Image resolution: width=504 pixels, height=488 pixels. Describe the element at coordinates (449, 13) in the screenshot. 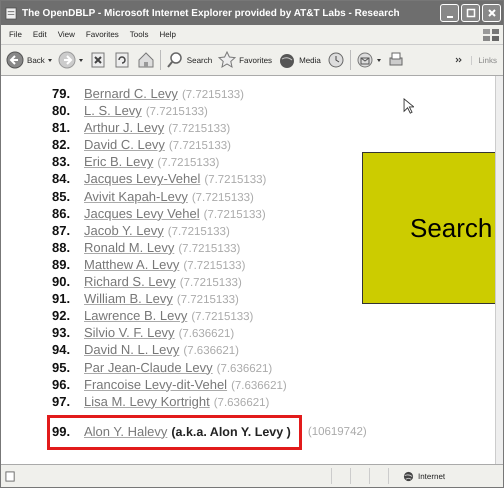

I see `minimize-button` at that location.